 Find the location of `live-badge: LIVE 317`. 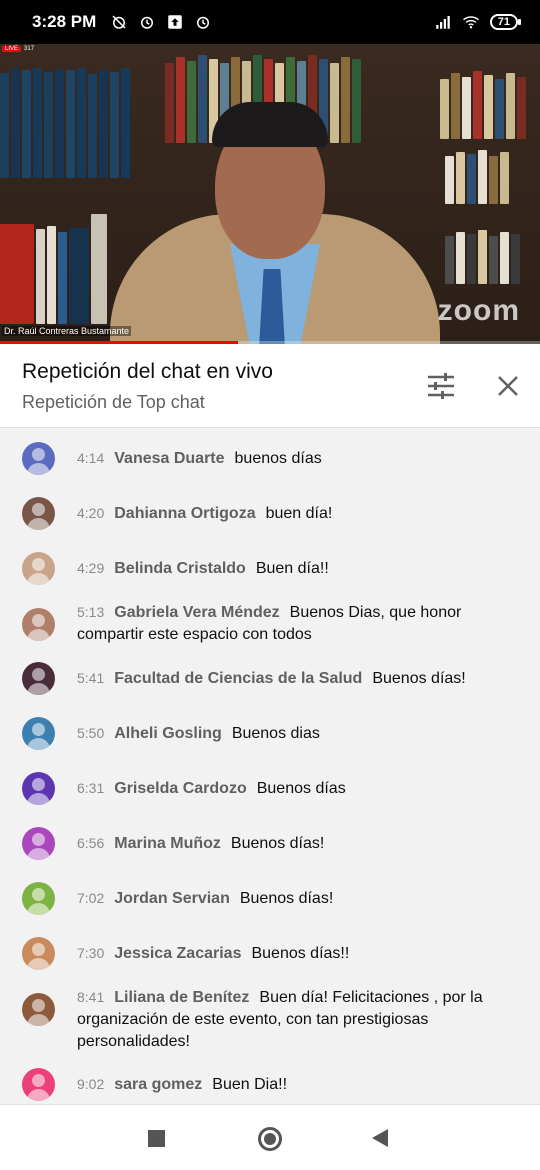

live-badge: LIVE 317 is located at coordinates (18, 49).